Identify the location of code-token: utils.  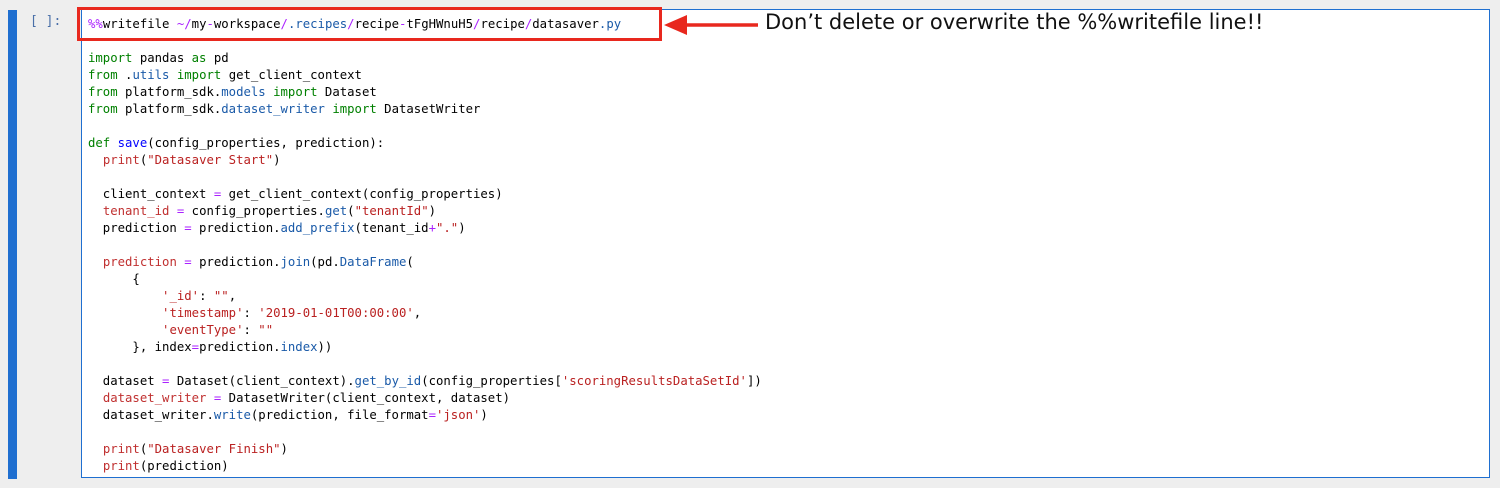
(151, 75).